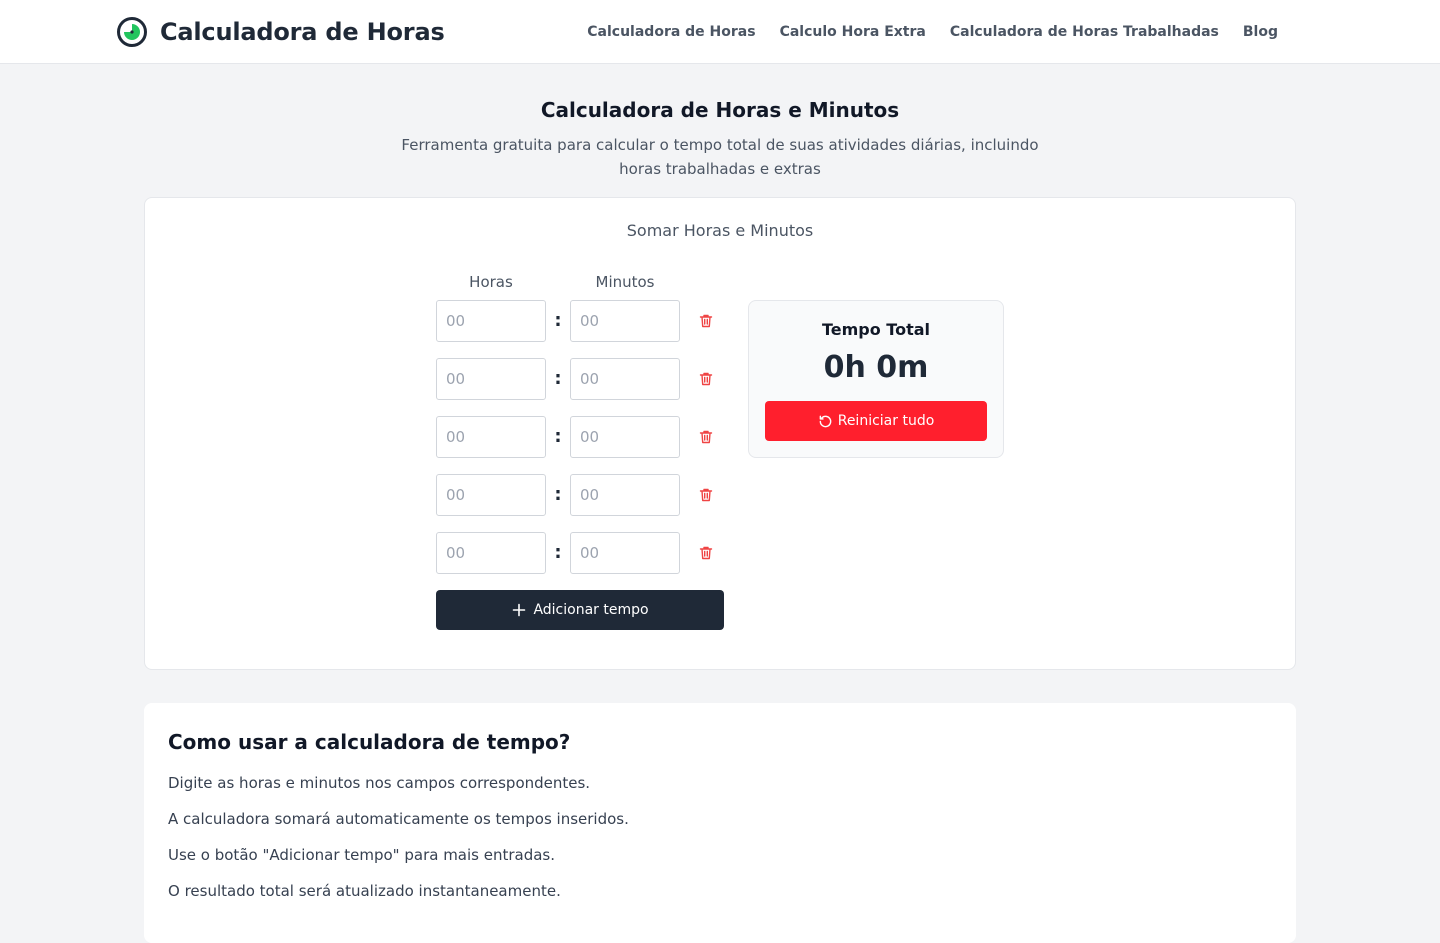  What do you see at coordinates (886, 421) in the screenshot?
I see `reset-all-label: Reiniciar tudo` at bounding box center [886, 421].